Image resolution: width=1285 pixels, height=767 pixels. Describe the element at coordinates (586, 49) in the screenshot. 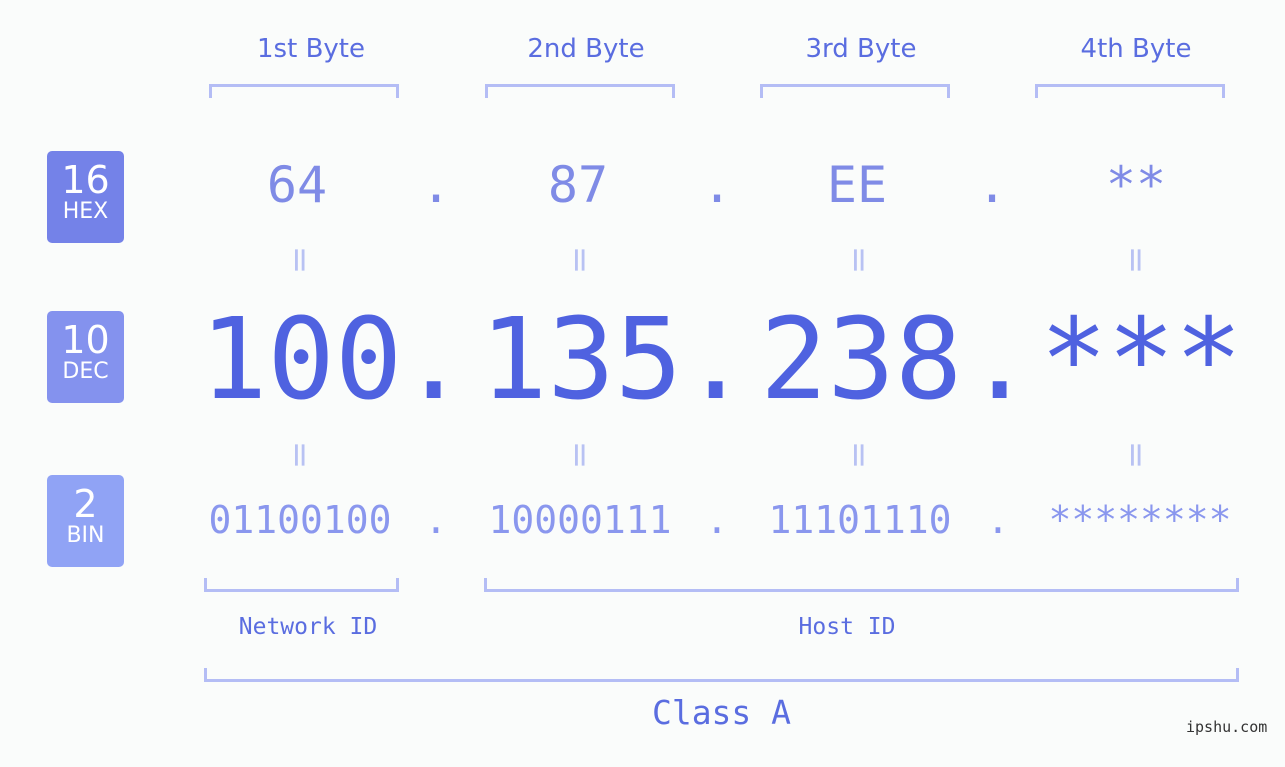

I see `byte-header-2: 2nd Byte` at that location.